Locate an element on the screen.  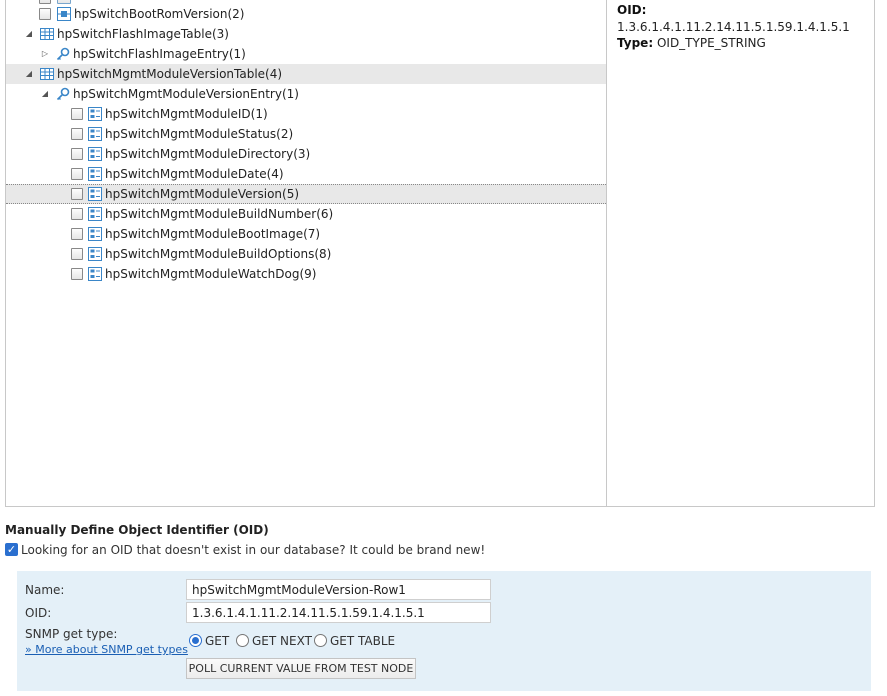
tree-leaf: hpSwitchMgmtModuleStatus(2) is located at coordinates (229, 134).